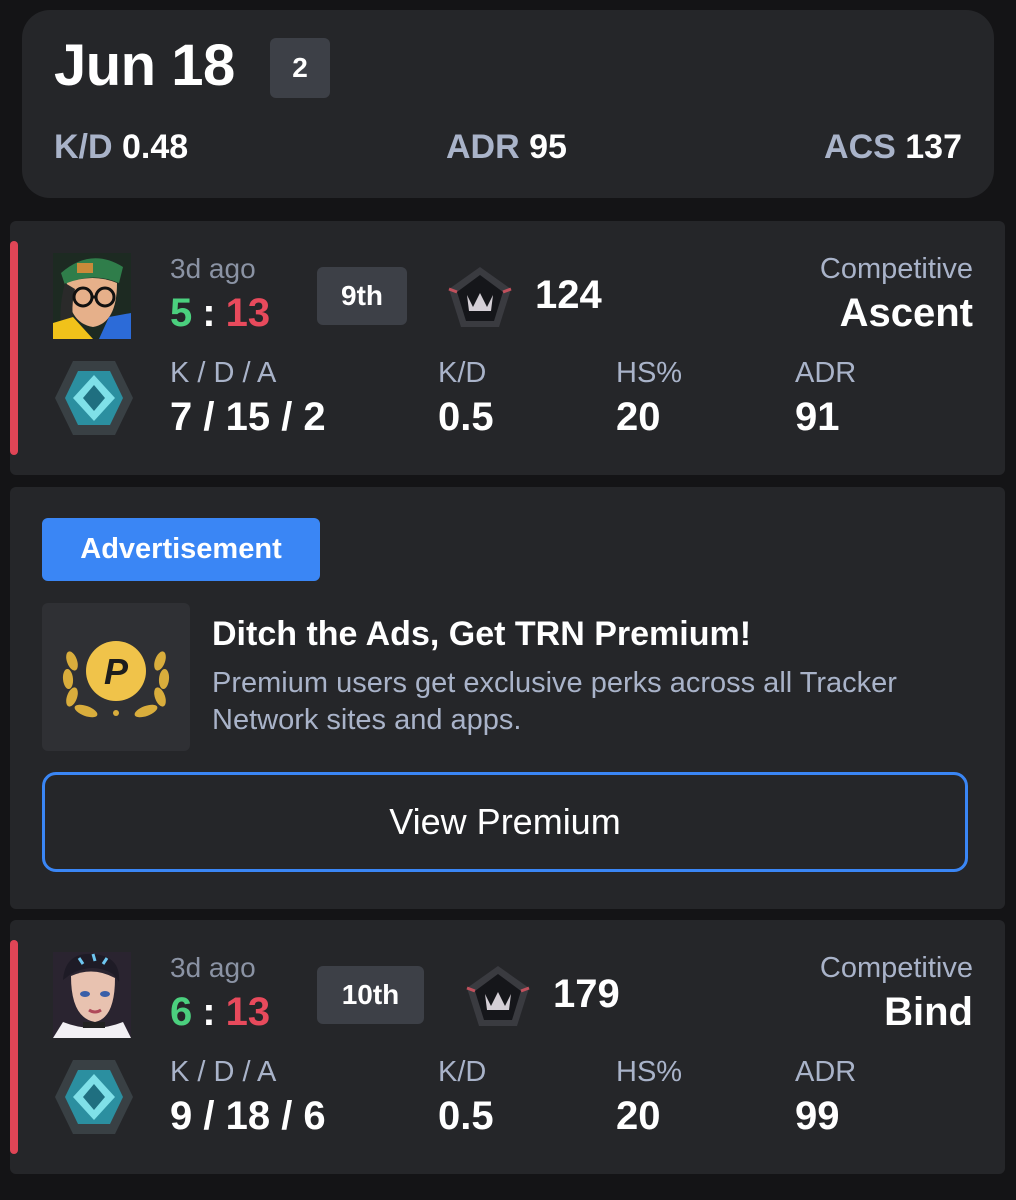 Image resolution: width=1016 pixels, height=1200 pixels. What do you see at coordinates (817, 1116) in the screenshot?
I see `adr-value: 99` at bounding box center [817, 1116].